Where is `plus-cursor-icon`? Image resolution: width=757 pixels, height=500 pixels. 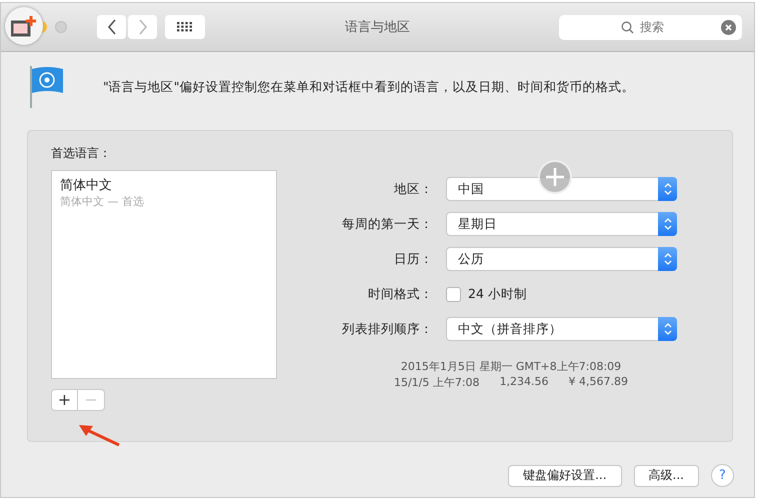 plus-cursor-icon is located at coordinates (555, 177).